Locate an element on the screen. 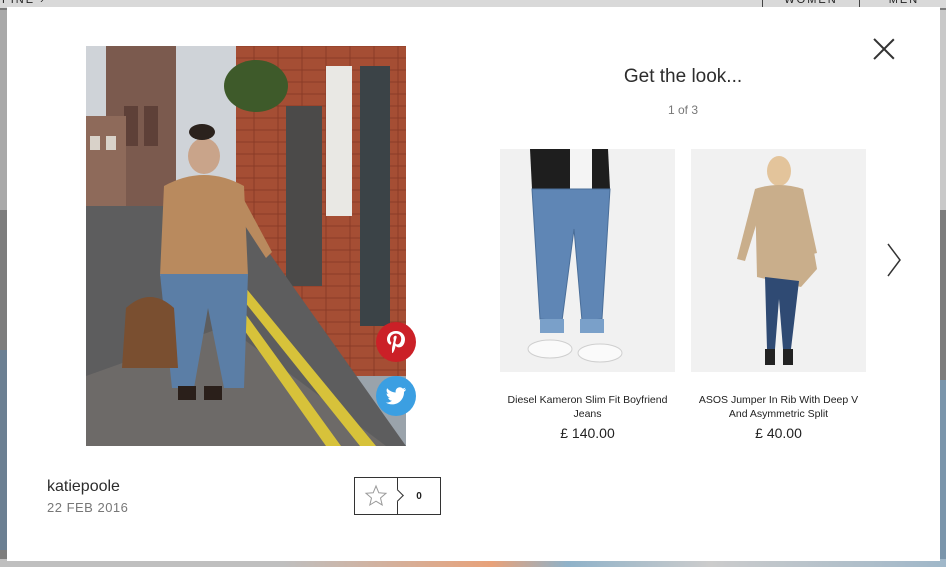  product-image-jeans is located at coordinates (587, 260).